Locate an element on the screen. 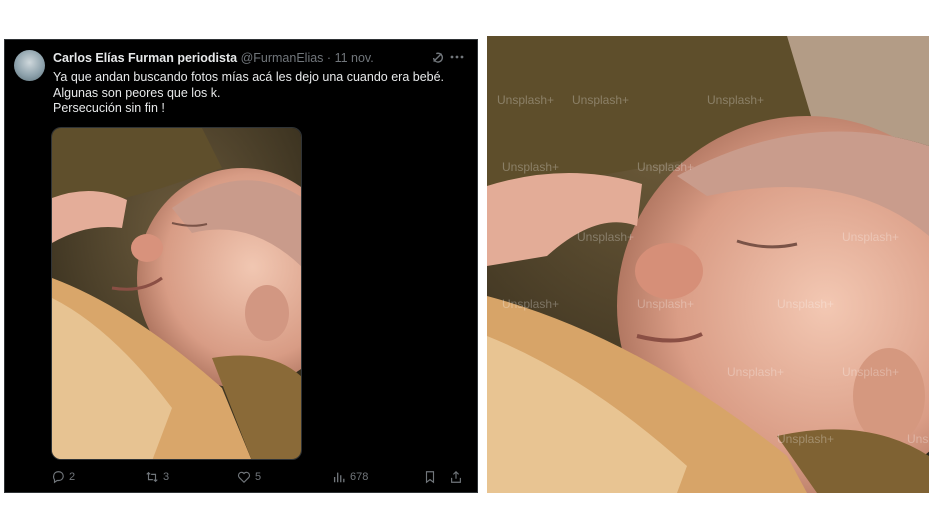  tweet-date: 11 nov. is located at coordinates (354, 58).